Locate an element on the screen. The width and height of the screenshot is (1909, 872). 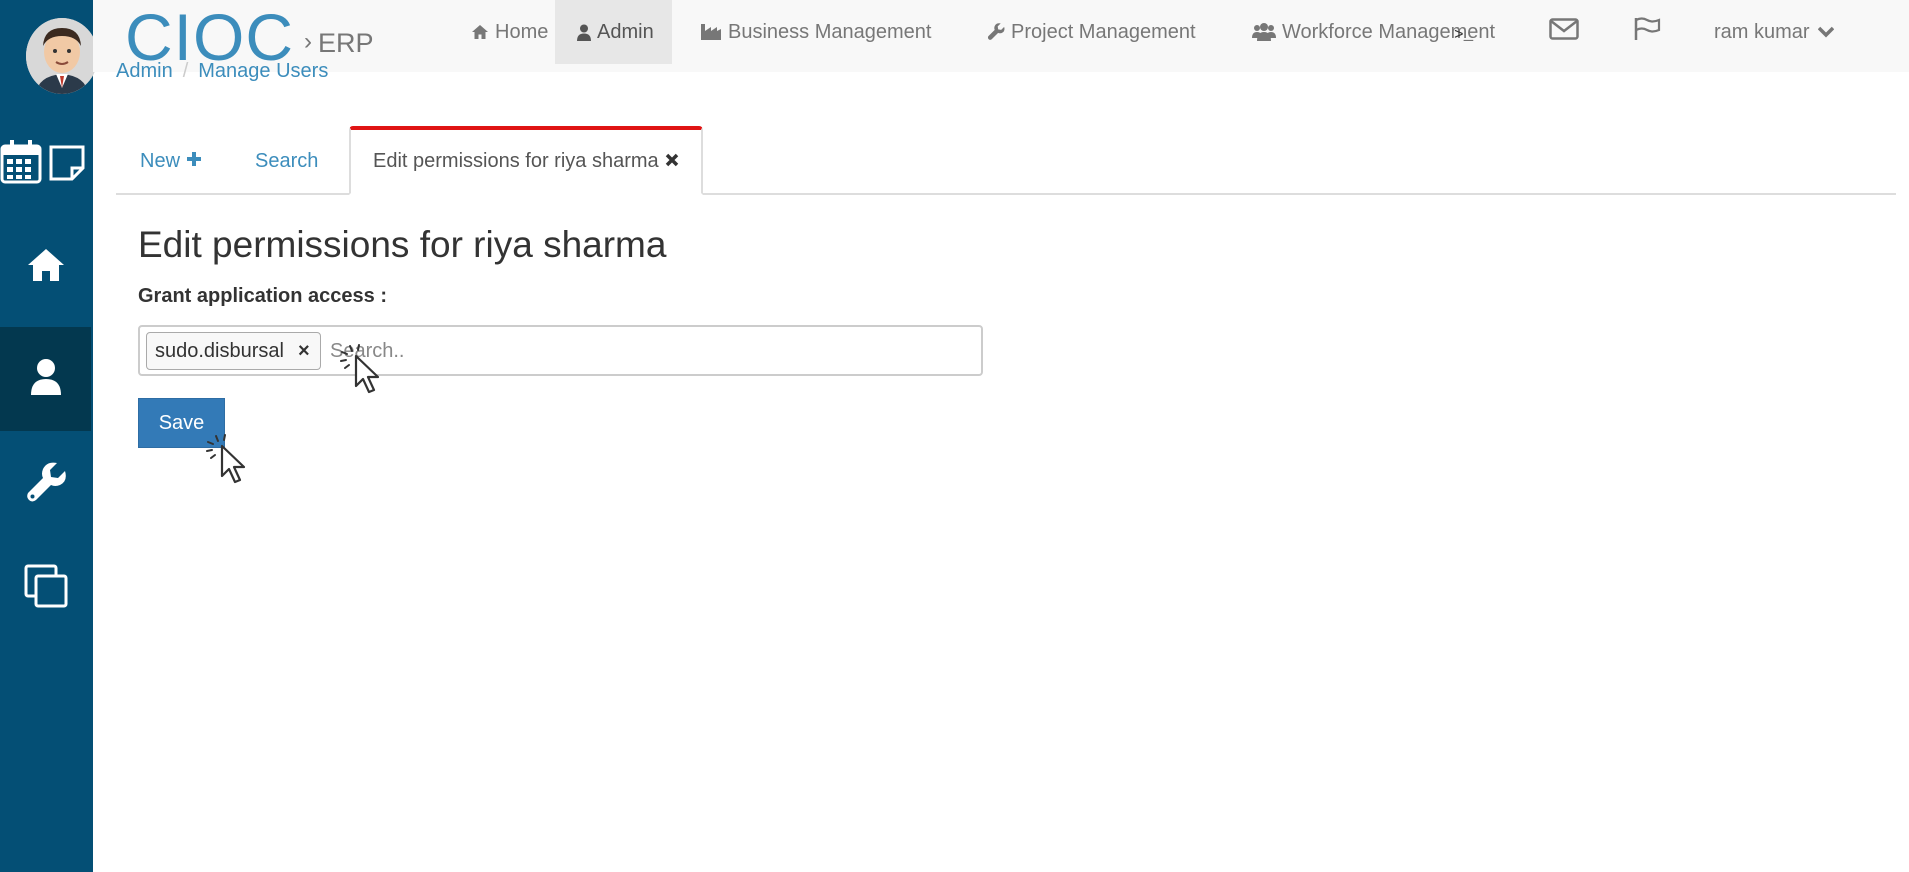
tab-new: New is located at coordinates (171, 161).